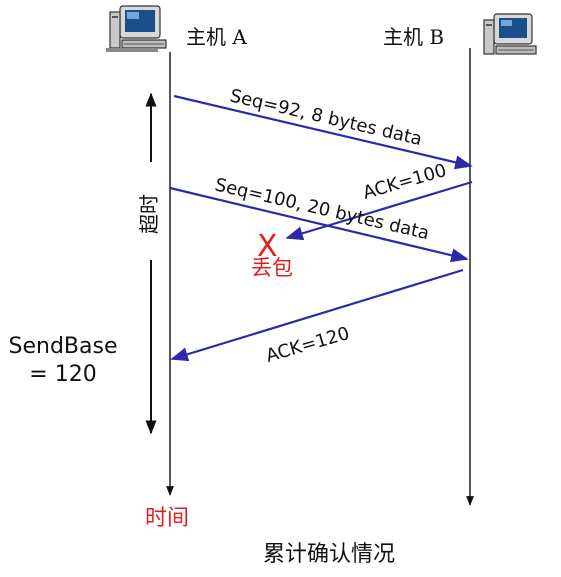 This screenshot has height=577, width=561. I want to click on host-b-label: 主机 B, so click(413, 37).